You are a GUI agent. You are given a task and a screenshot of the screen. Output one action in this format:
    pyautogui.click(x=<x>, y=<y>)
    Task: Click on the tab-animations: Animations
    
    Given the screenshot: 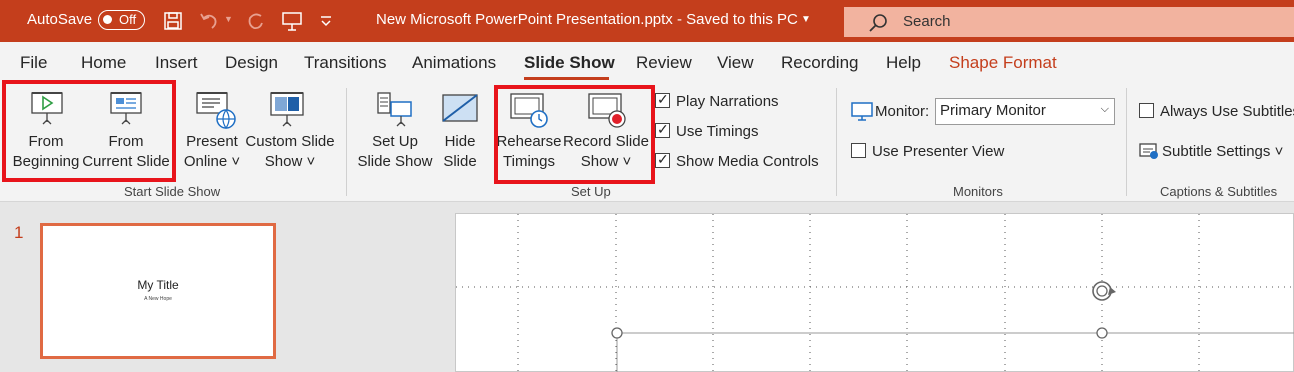 What is the action you would take?
    pyautogui.click(x=454, y=63)
    